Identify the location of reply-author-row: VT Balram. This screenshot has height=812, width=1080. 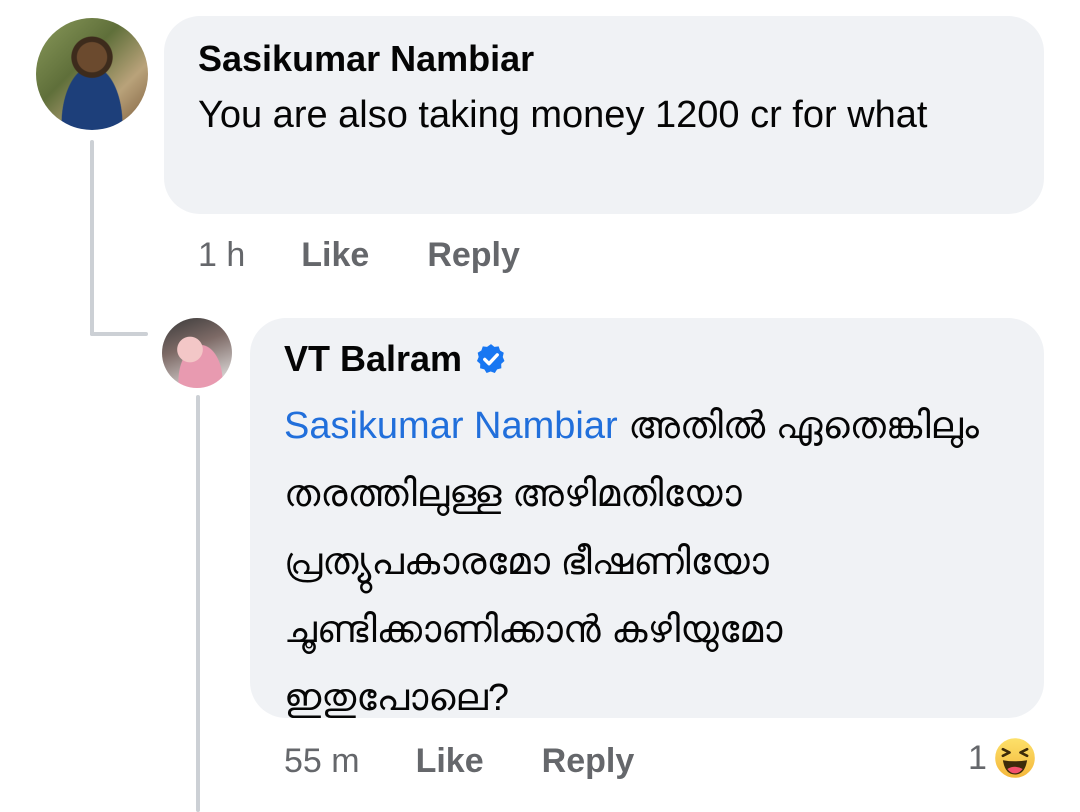
(396, 359).